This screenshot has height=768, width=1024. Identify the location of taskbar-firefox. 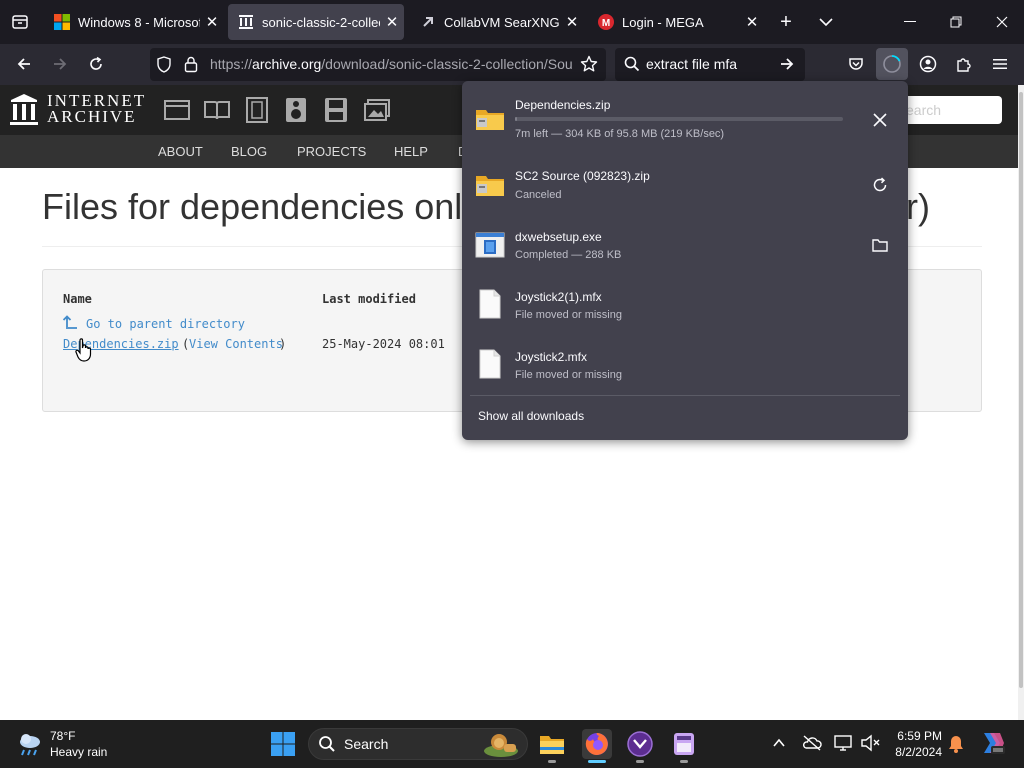
(597, 744).